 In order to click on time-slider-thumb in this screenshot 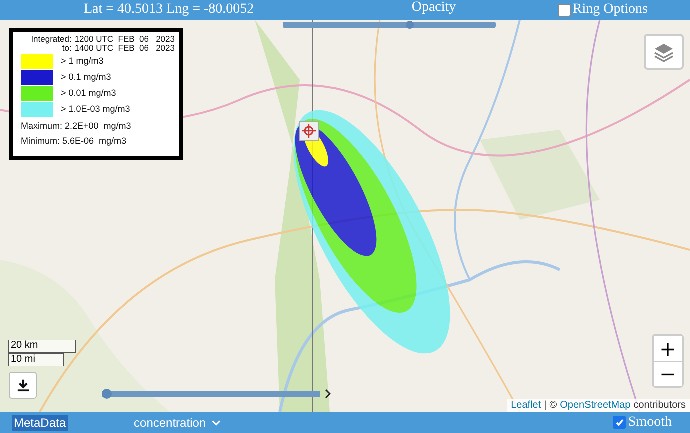, I will do `click(107, 394)`.